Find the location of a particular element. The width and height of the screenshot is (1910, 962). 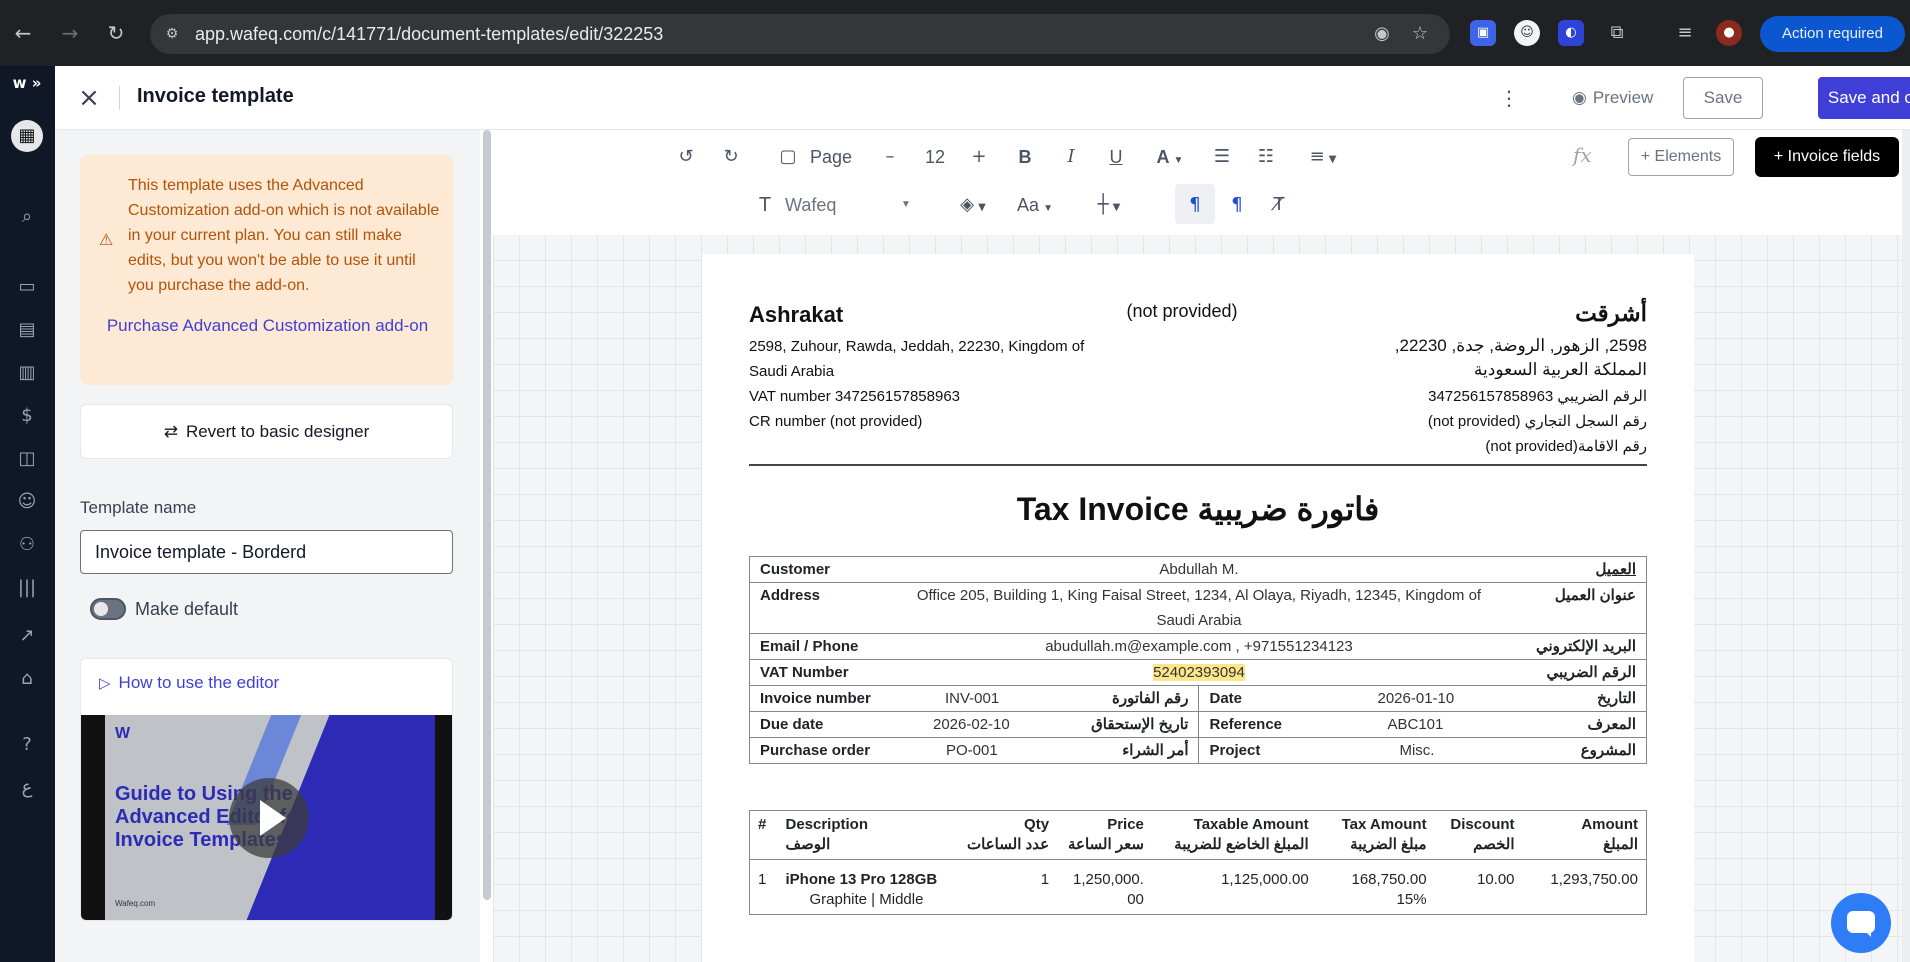

play-icon is located at coordinates (273, 818).